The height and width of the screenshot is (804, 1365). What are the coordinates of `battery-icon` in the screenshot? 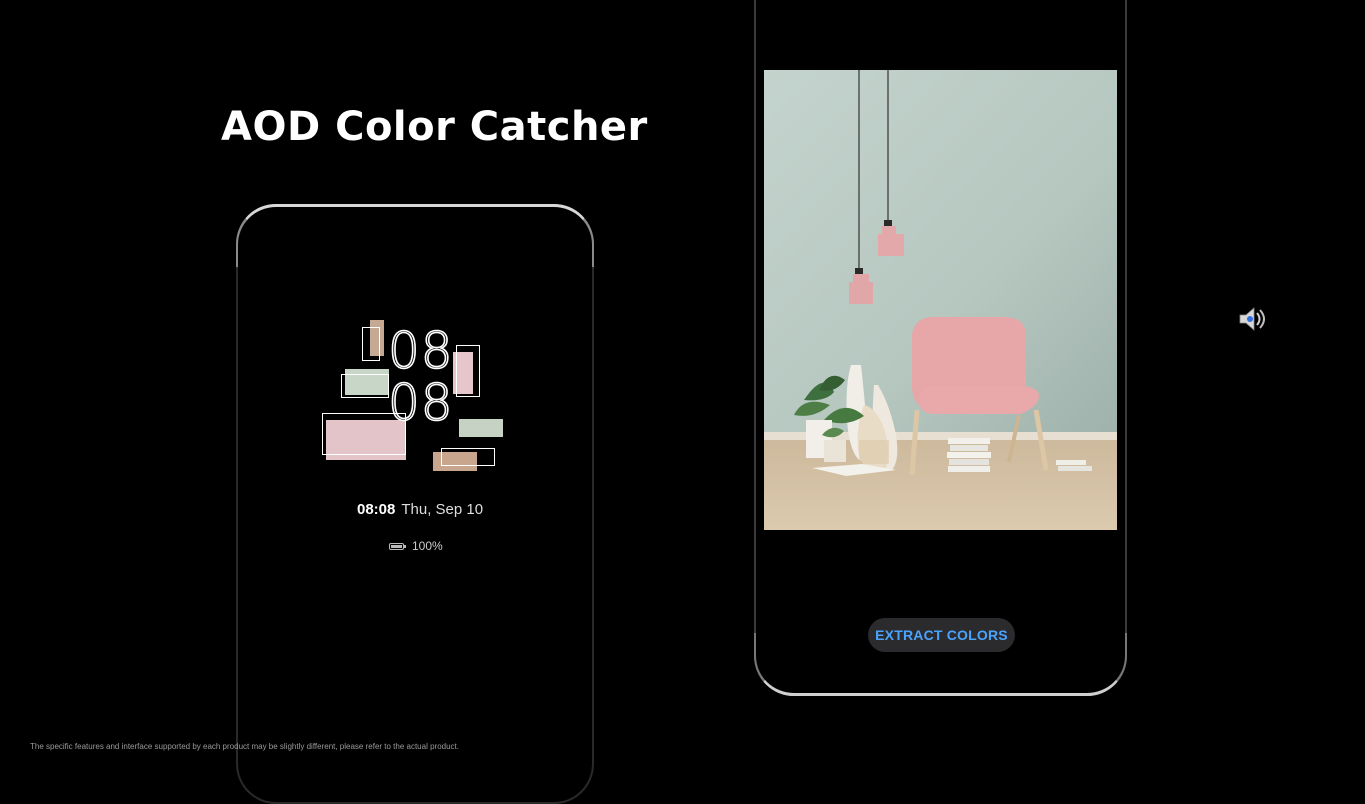 It's located at (397, 546).